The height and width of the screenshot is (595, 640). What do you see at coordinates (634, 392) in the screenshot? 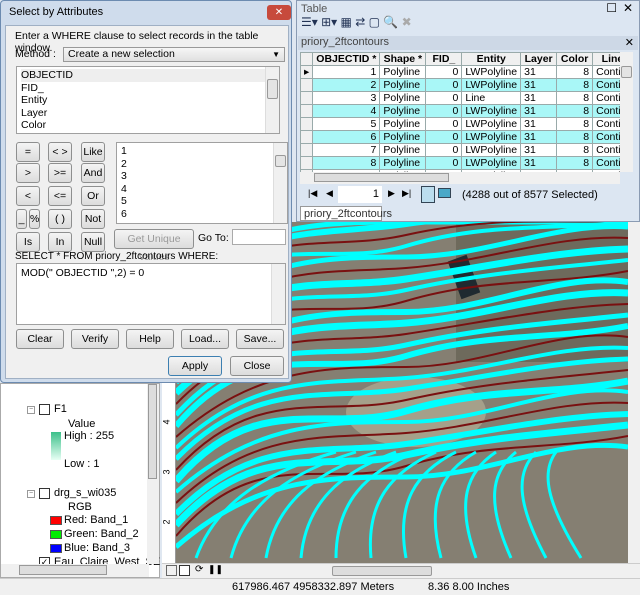
I see `map-vertical-scrollbar` at bounding box center [634, 392].